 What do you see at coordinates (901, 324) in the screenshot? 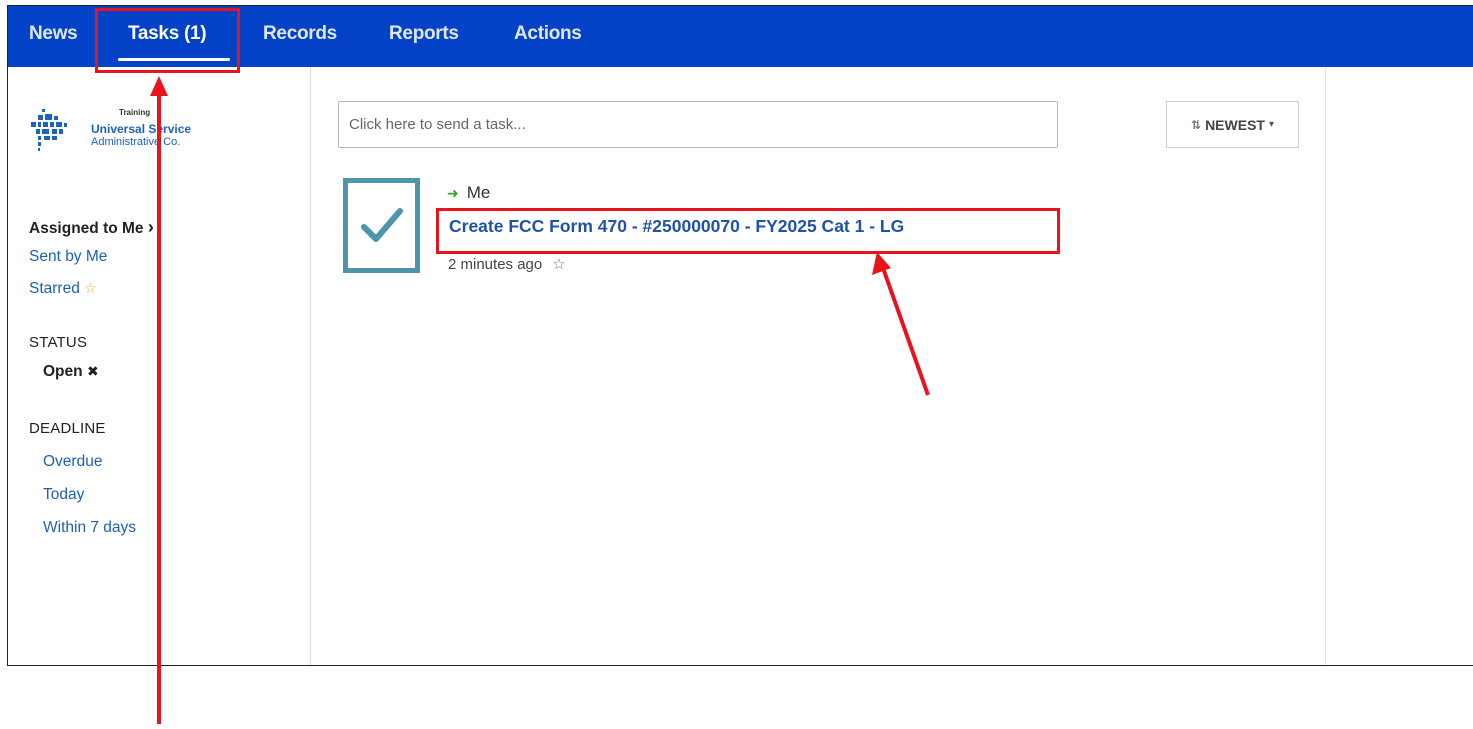
I see `arrow-up-to-task-title` at bounding box center [901, 324].